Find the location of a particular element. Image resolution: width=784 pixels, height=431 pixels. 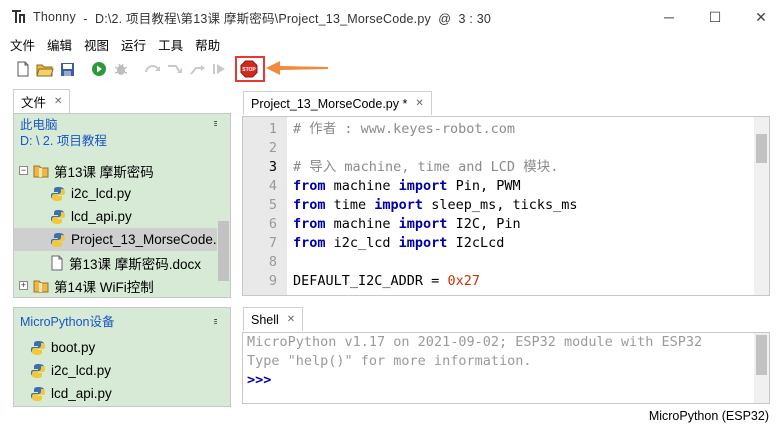

close-editor-tab-icon: ✕ is located at coordinates (419, 103).